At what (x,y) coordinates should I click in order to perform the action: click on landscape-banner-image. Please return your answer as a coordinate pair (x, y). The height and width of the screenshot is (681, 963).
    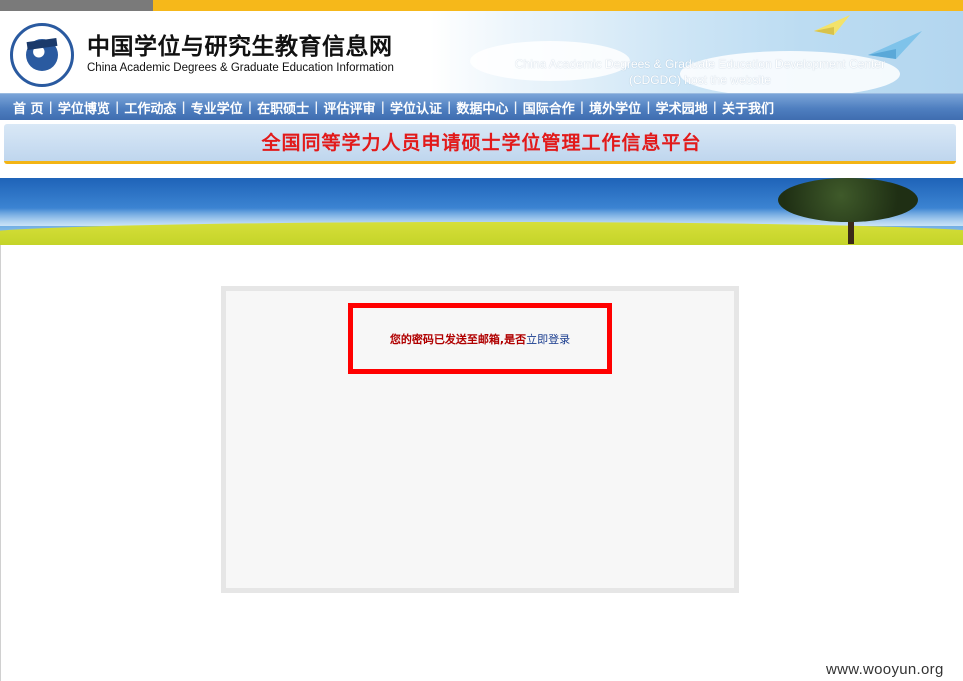
    Looking at the image, I should click on (481, 211).